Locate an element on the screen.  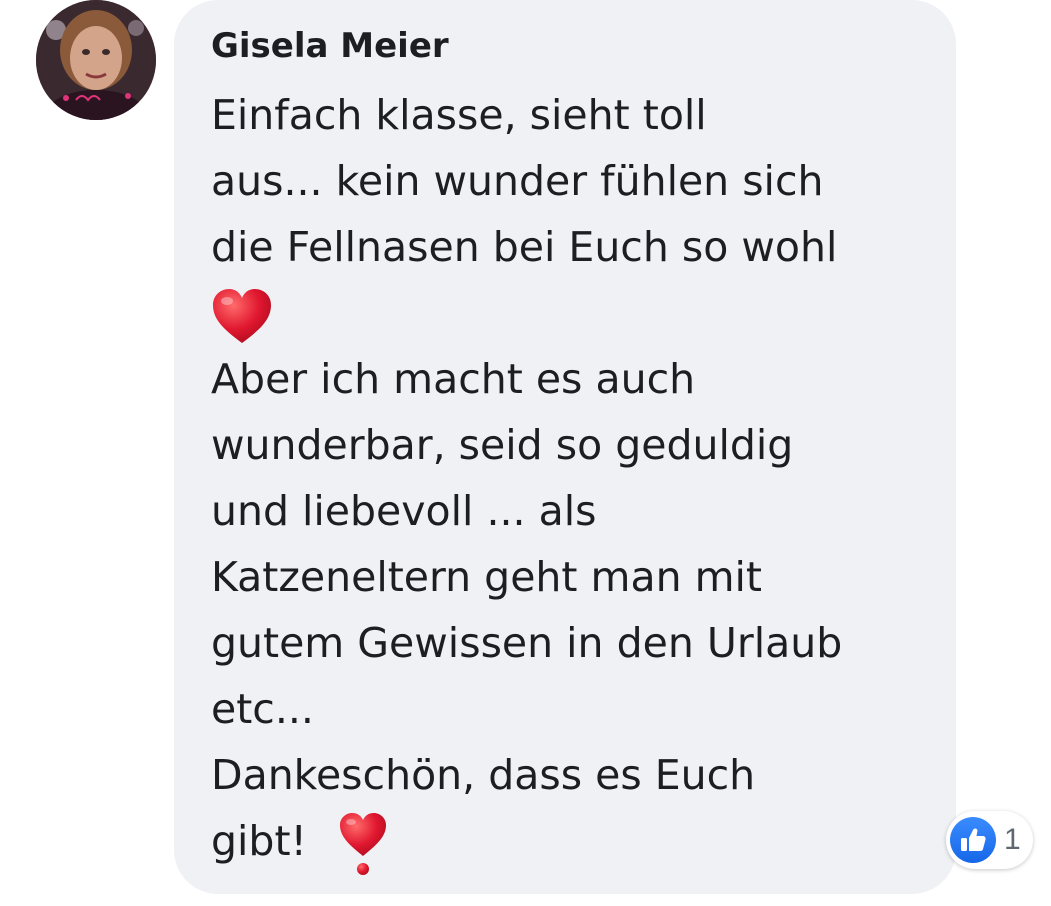
comment-line-last: gibt! is located at coordinates (571, 841).